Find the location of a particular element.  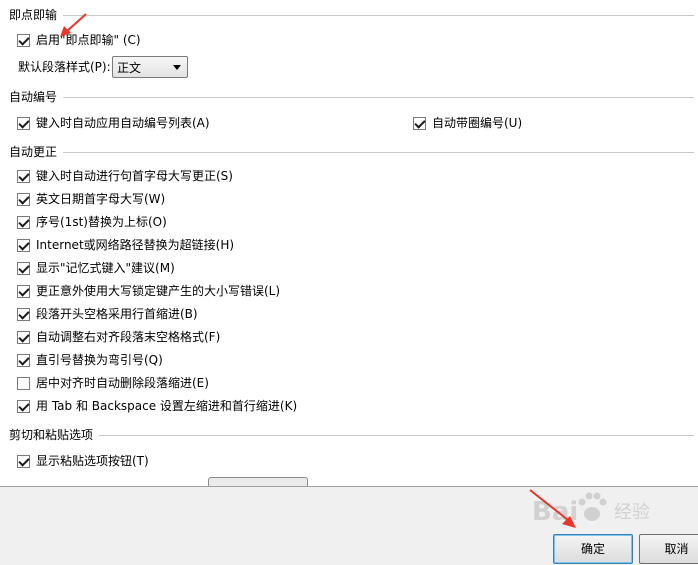

auto-correct-option: 用 Tab 和 Backspace 设置左缩进和首行缩进(K) is located at coordinates (157, 406).